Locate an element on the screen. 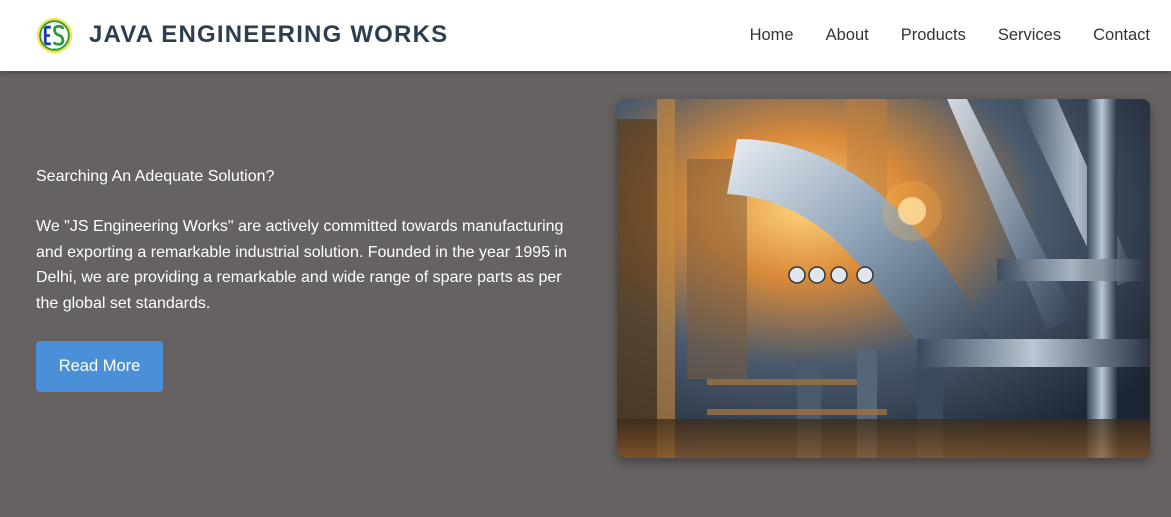 The height and width of the screenshot is (517, 1171). nav-services-link: Services is located at coordinates (1029, 35).